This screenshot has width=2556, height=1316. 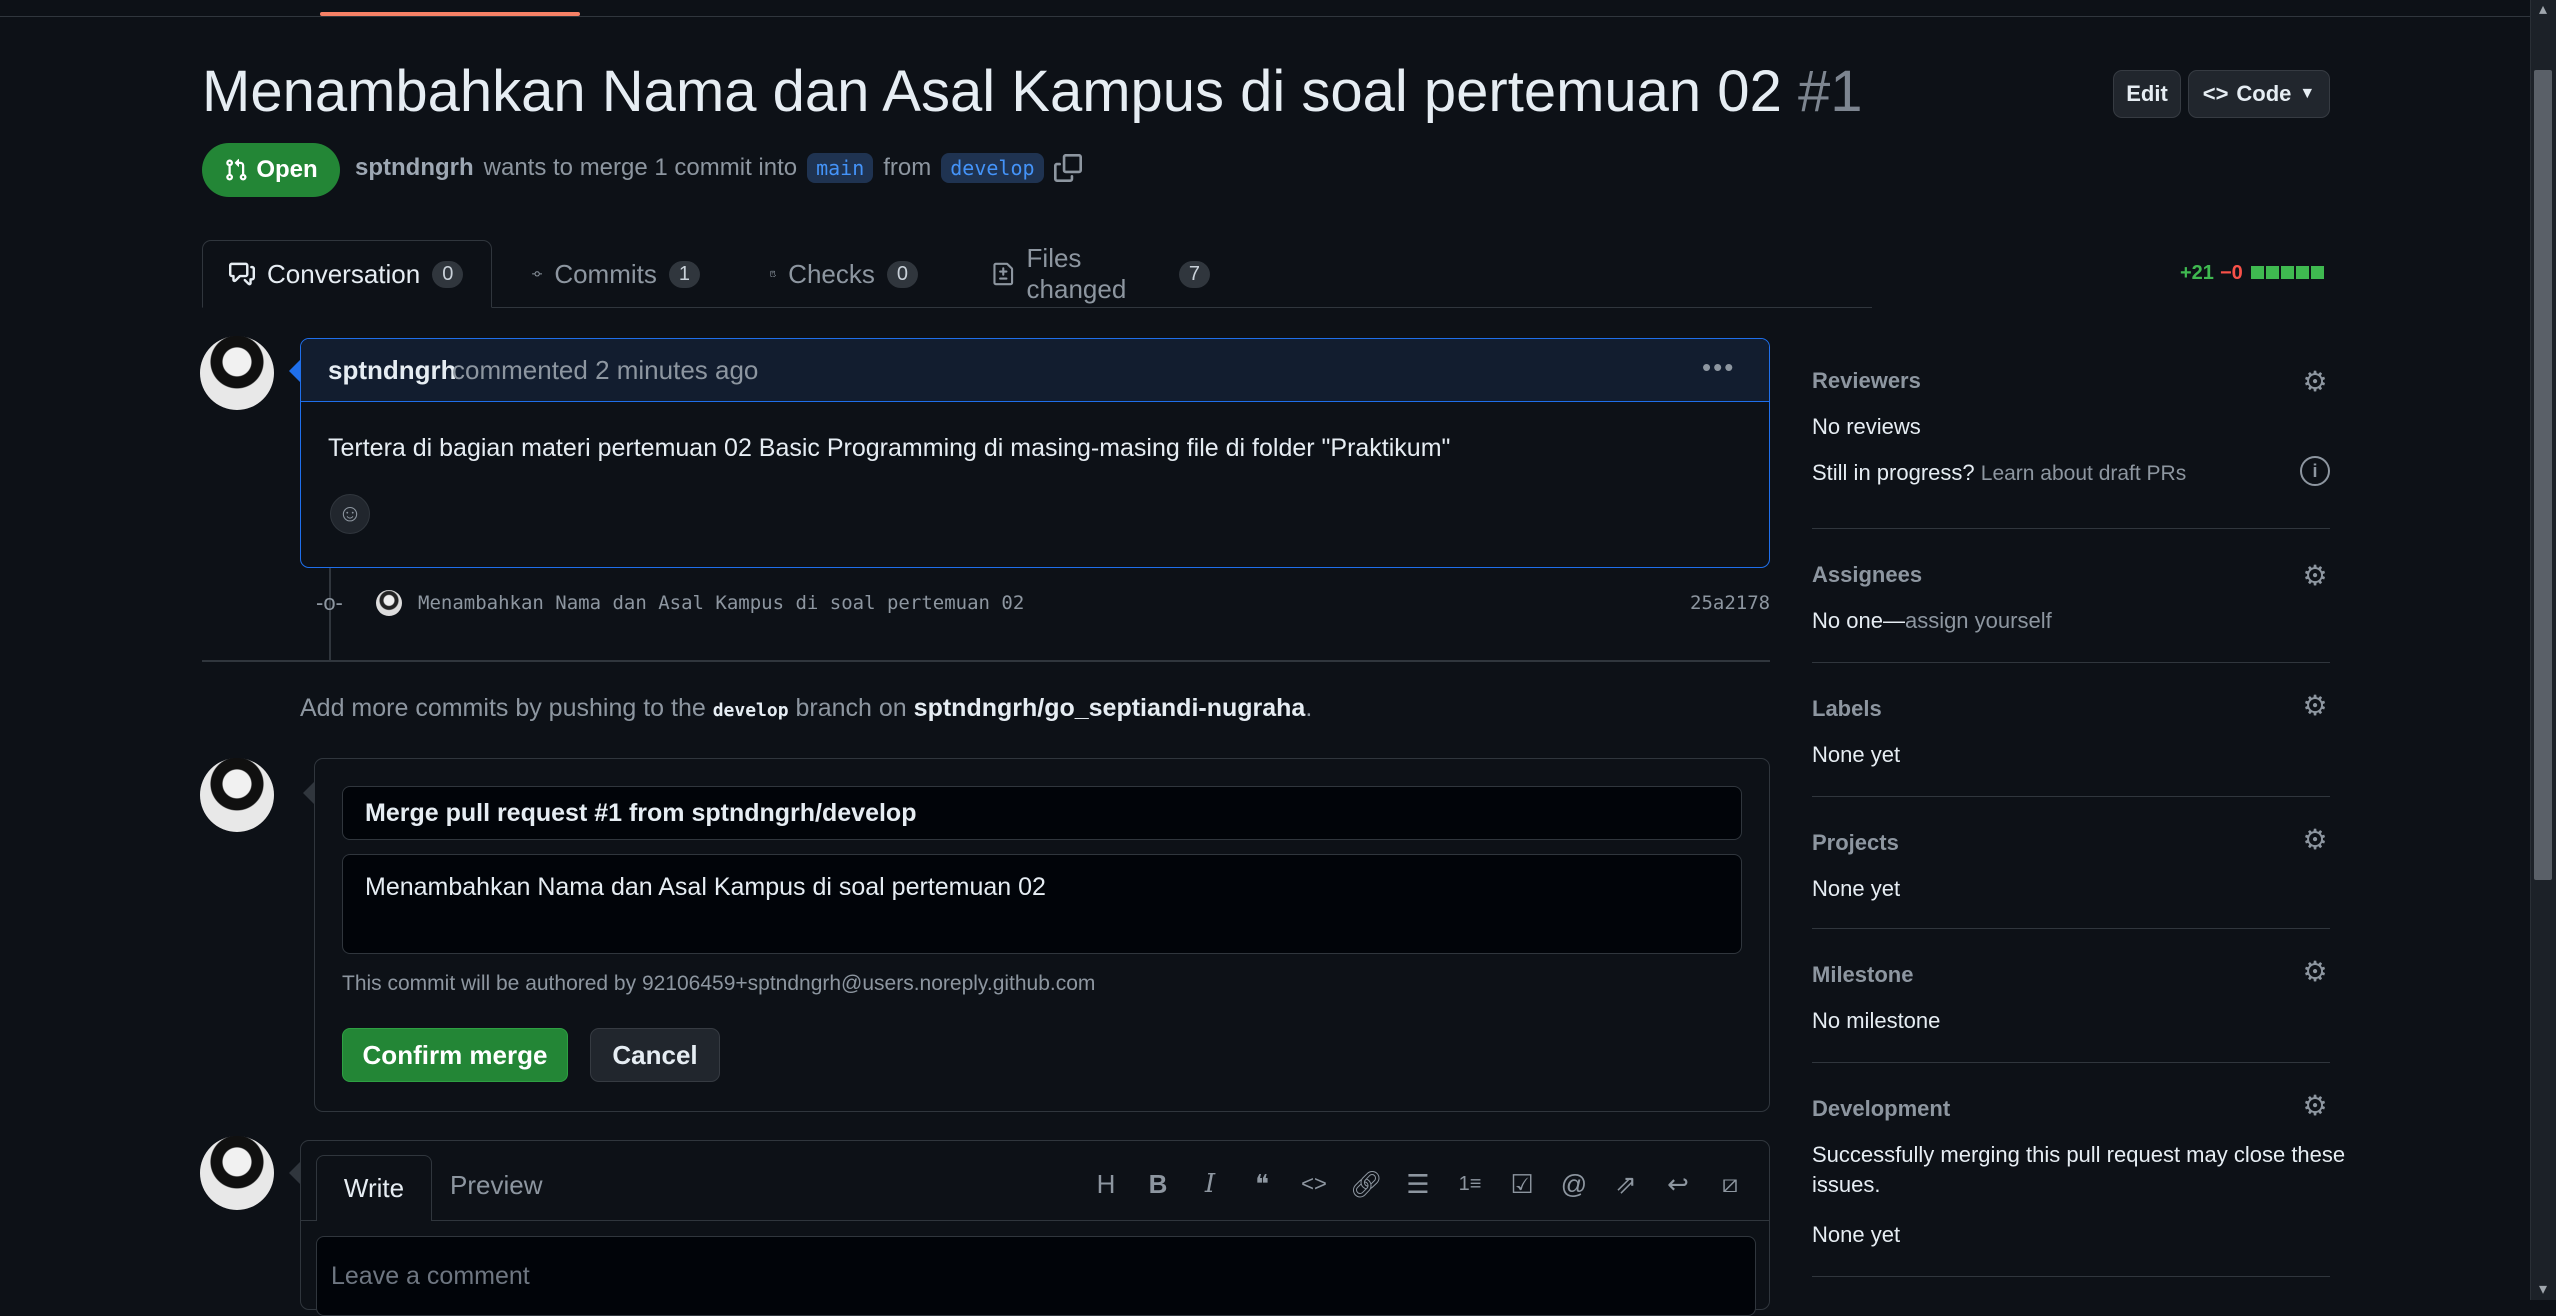 What do you see at coordinates (1003, 274) in the screenshot?
I see `file-diff-icon` at bounding box center [1003, 274].